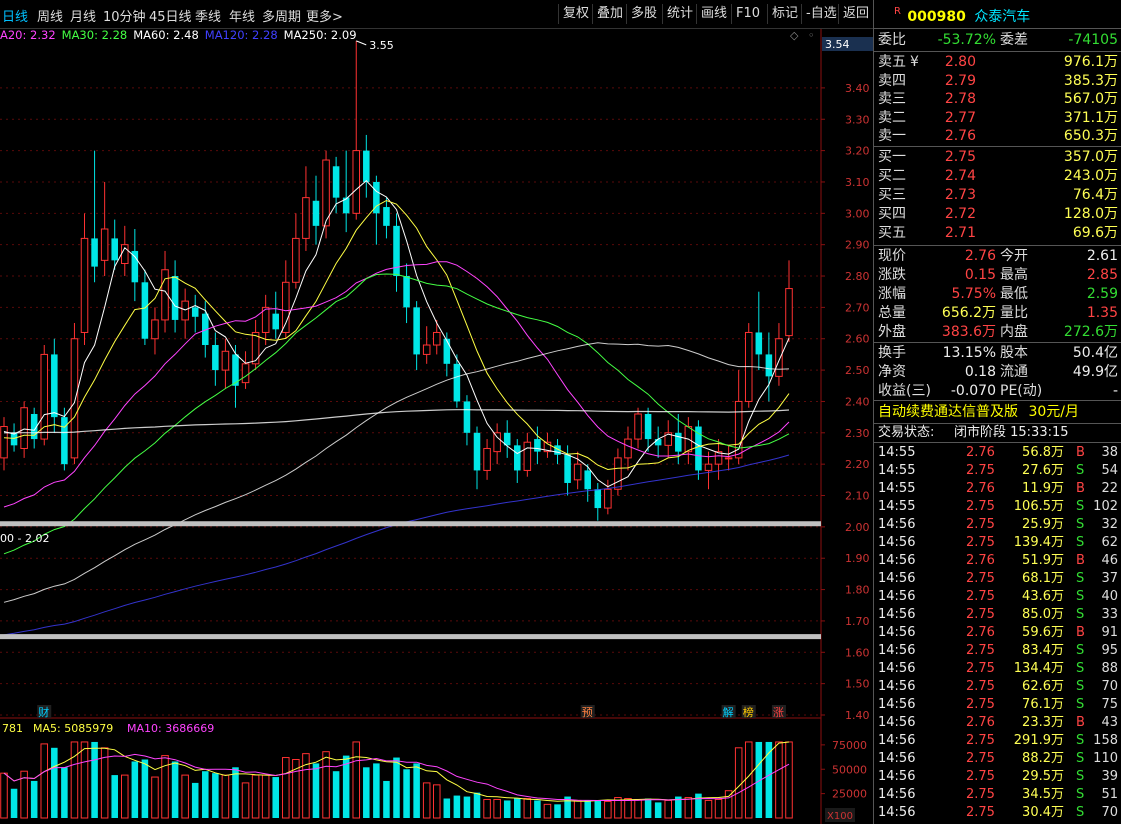  Describe the element at coordinates (170, 15) in the screenshot. I see `period-tab-4: 45日线` at that location.